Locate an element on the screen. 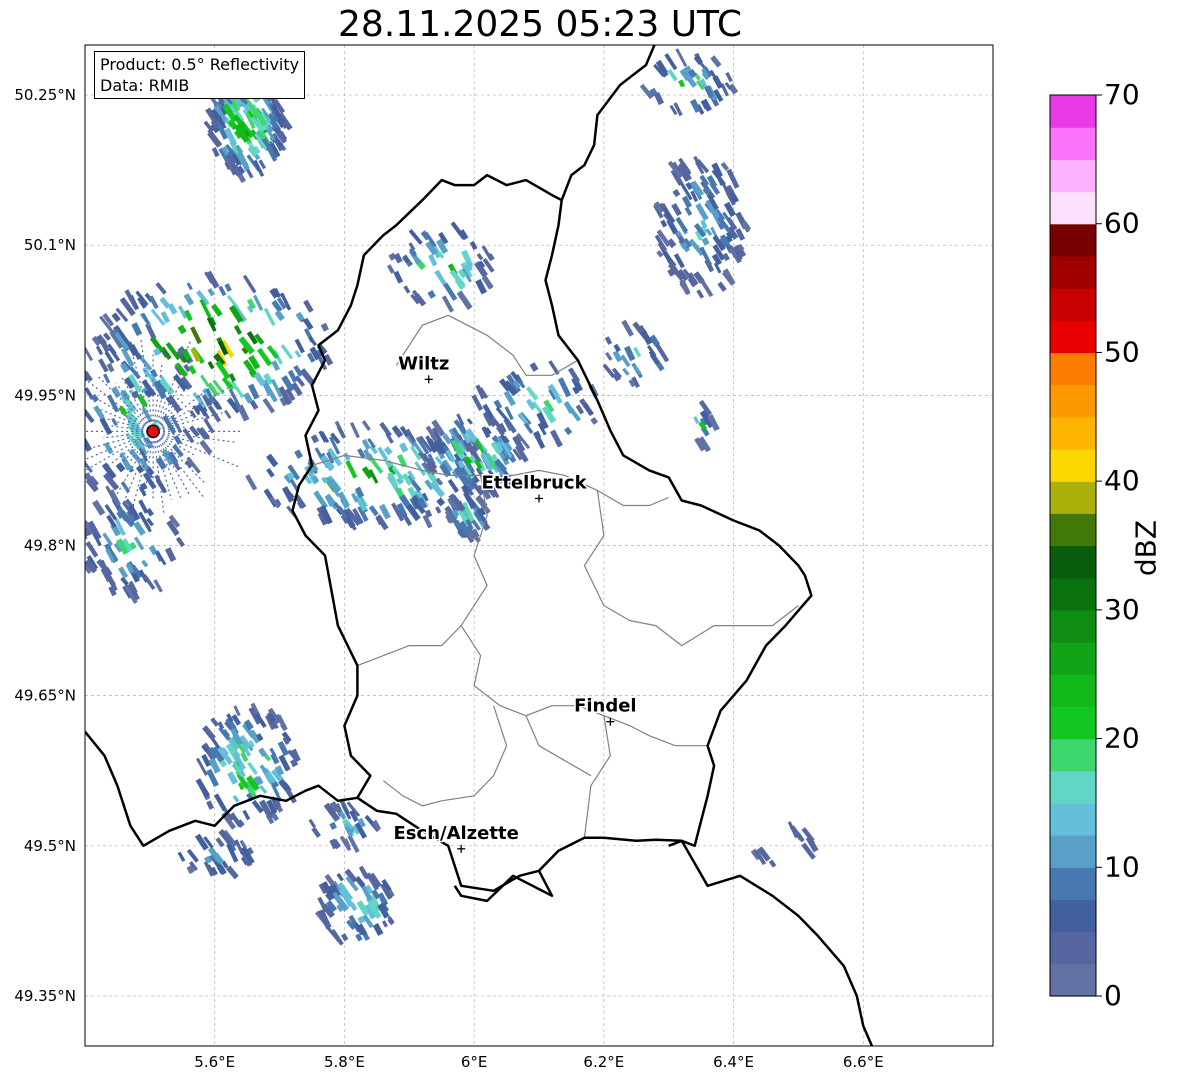 This screenshot has width=1184, height=1081. radar-site-dot is located at coordinates (153, 431).